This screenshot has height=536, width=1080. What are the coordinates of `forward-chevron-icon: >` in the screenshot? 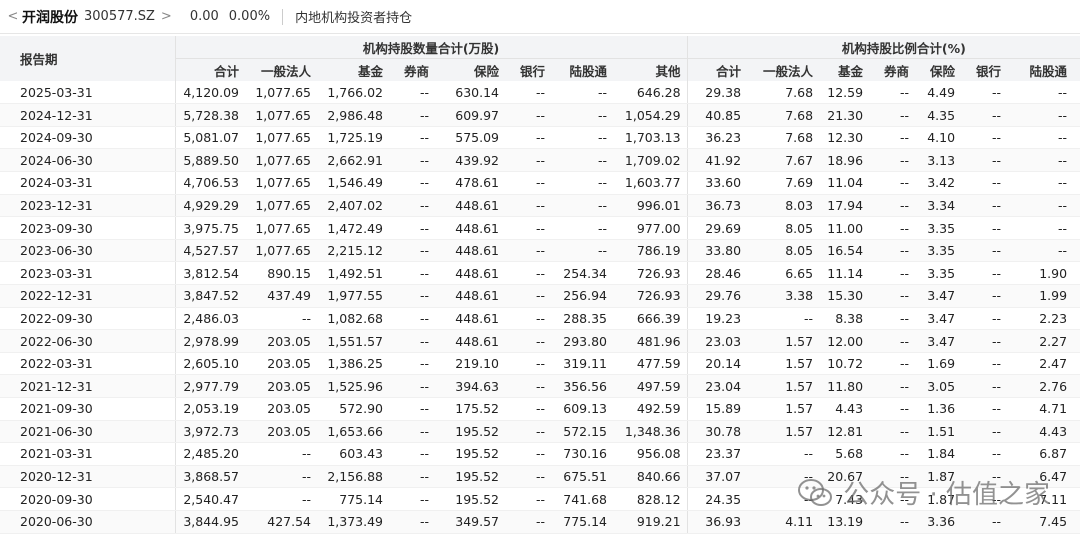 It's located at (166, 16).